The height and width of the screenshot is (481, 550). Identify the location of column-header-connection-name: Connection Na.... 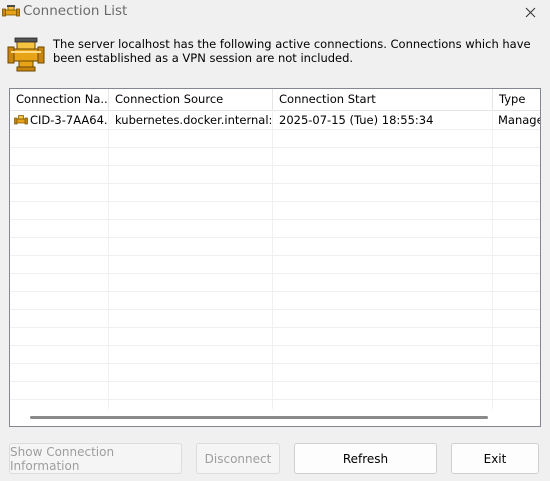
(59, 99).